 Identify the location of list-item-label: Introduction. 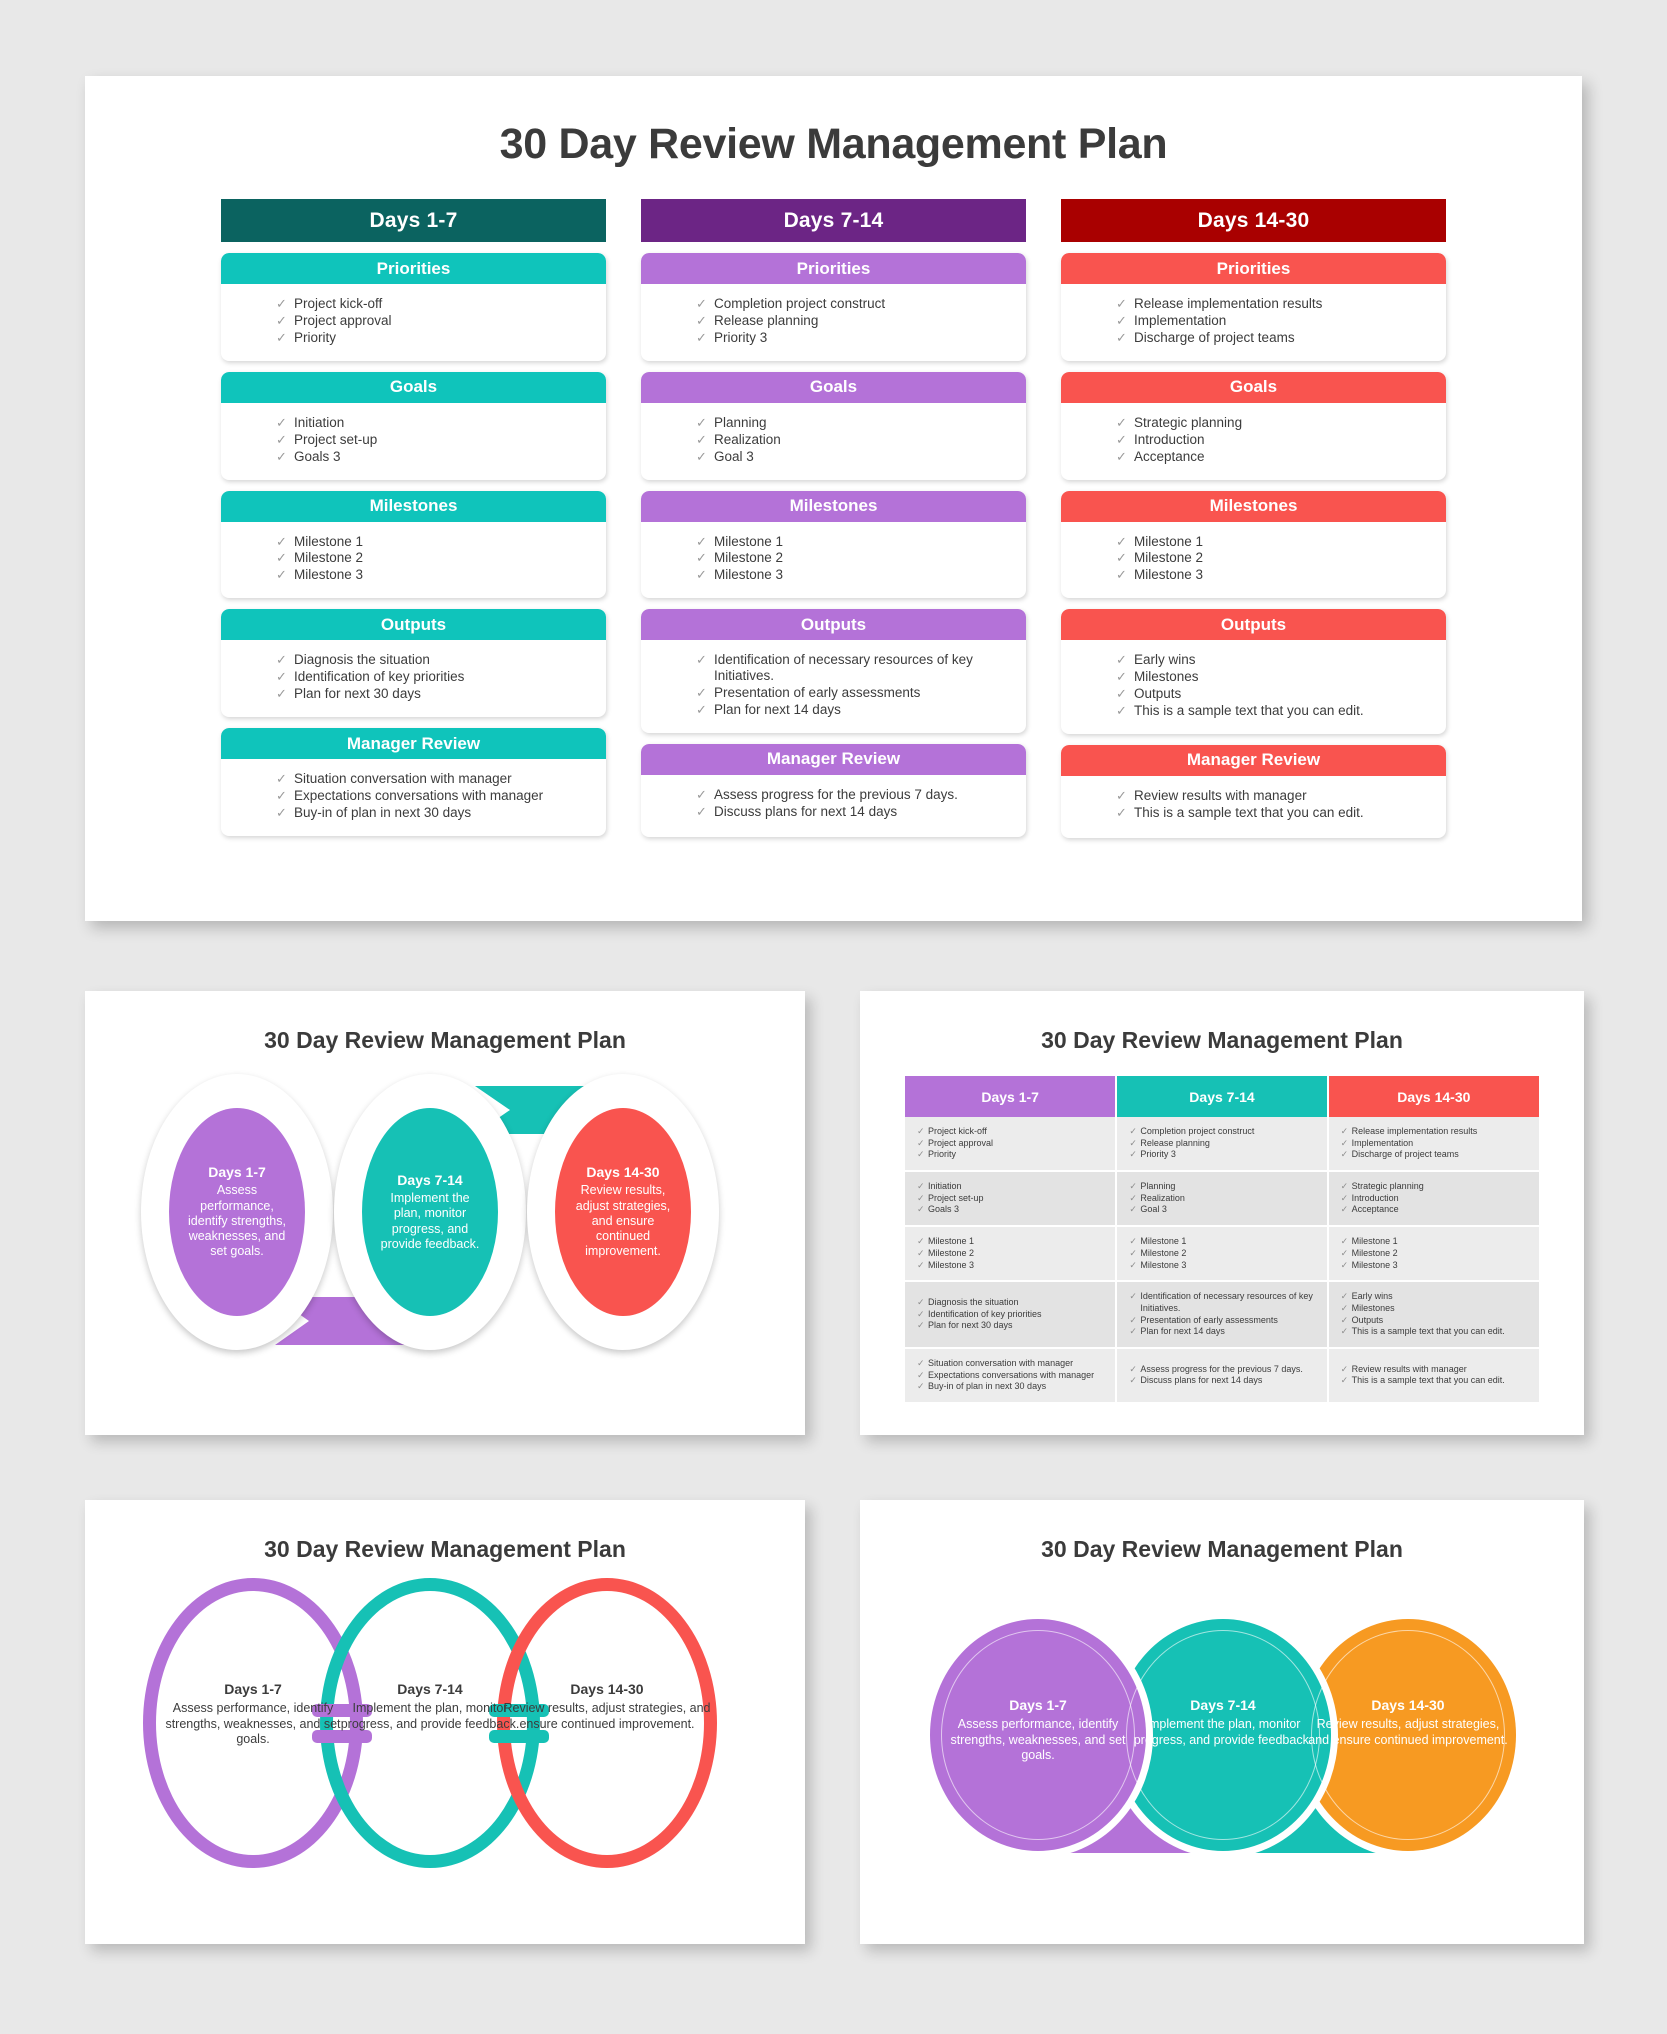
(1169, 439).